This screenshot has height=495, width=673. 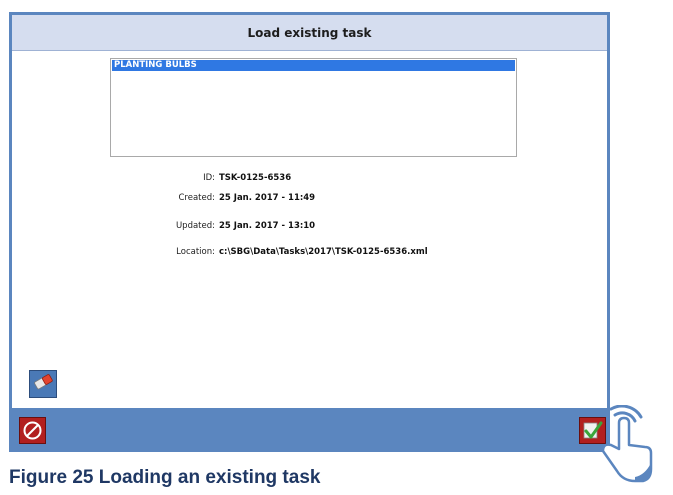 I want to click on location-value: c:\SBG\Data\Tasks\2017\TSK-0125-6536.xml, so click(x=323, y=252).